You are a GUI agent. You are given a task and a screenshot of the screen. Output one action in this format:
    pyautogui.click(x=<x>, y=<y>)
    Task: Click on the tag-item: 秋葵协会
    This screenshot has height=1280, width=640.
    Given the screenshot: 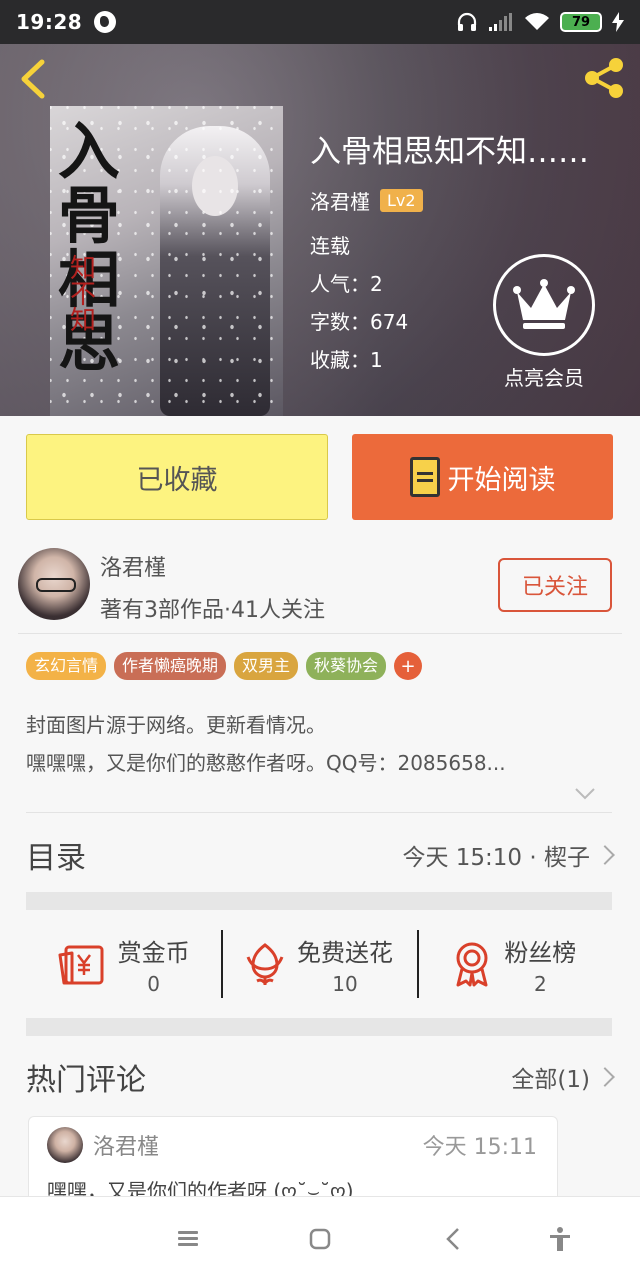 What is the action you would take?
    pyautogui.click(x=346, y=666)
    